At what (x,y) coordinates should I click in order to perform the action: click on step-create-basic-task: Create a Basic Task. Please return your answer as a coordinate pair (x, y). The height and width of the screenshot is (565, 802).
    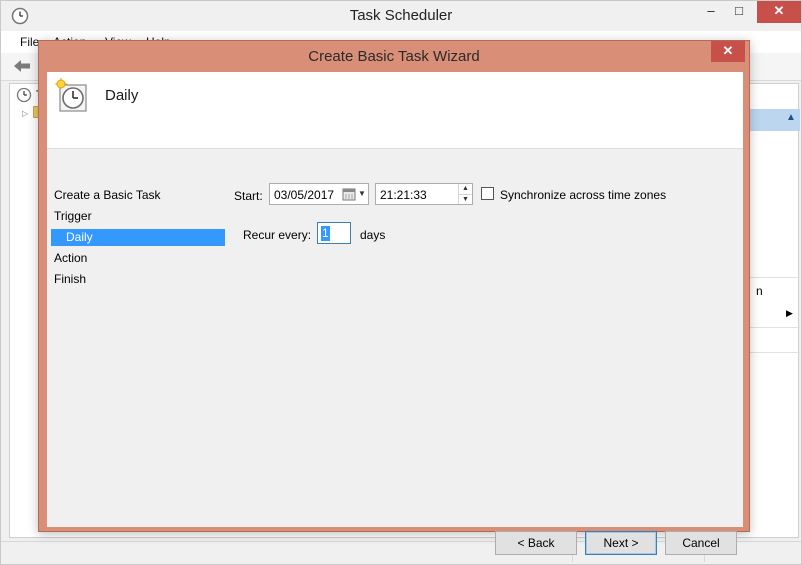
    Looking at the image, I should click on (138, 195).